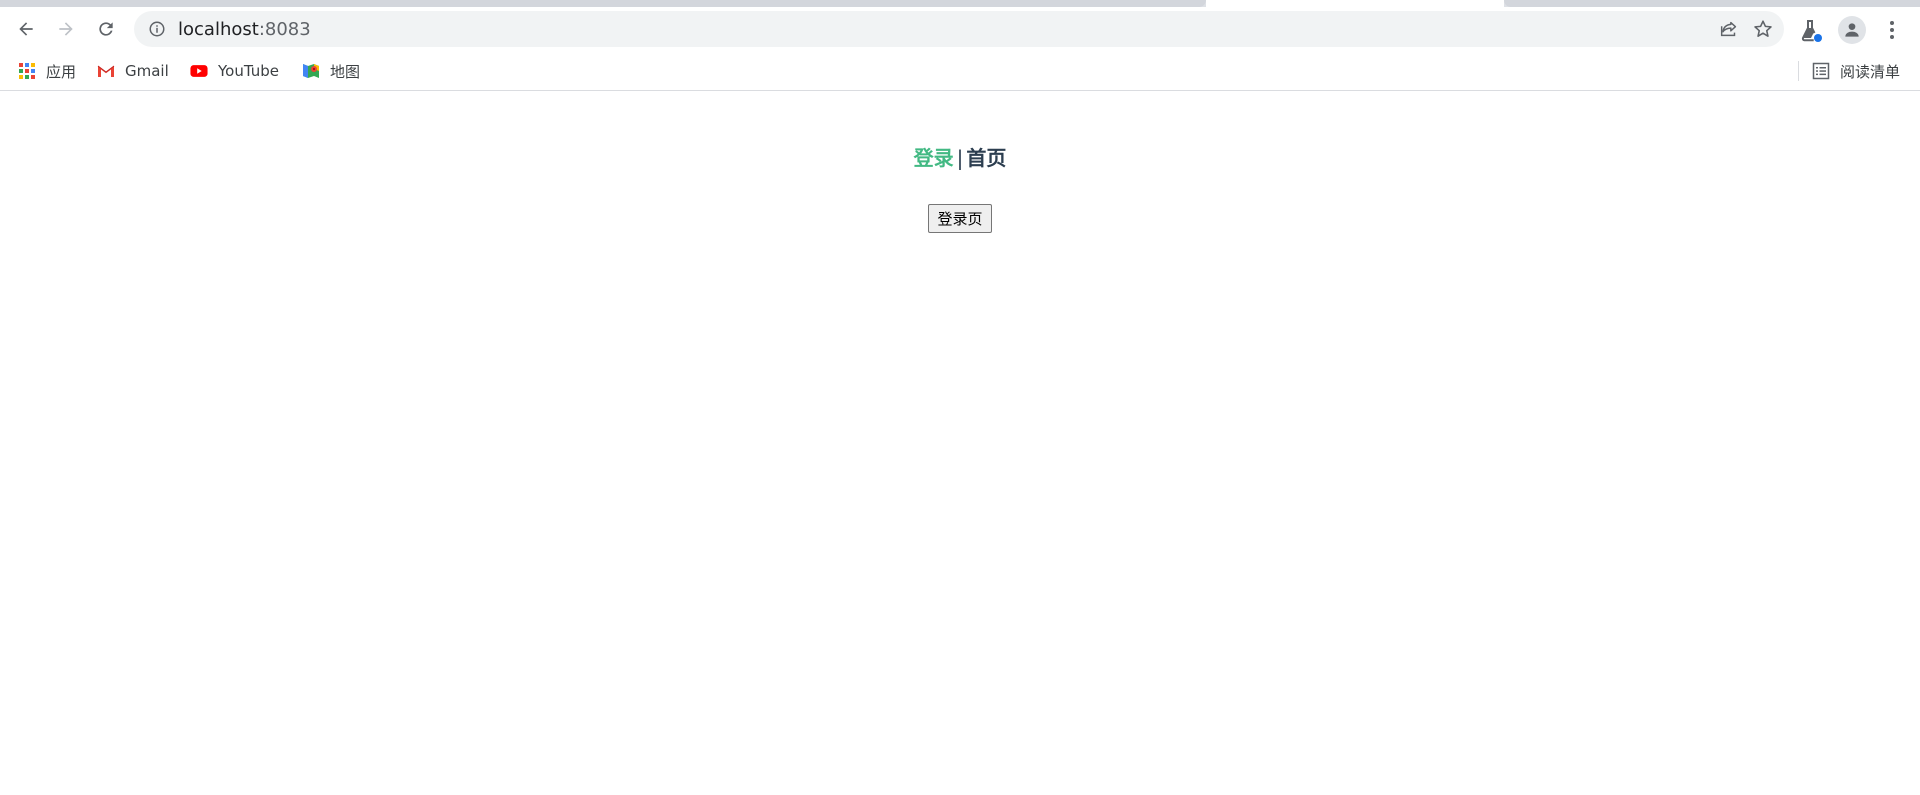  Describe the element at coordinates (248, 71) in the screenshot. I see `bookmark-label: YouTube` at that location.